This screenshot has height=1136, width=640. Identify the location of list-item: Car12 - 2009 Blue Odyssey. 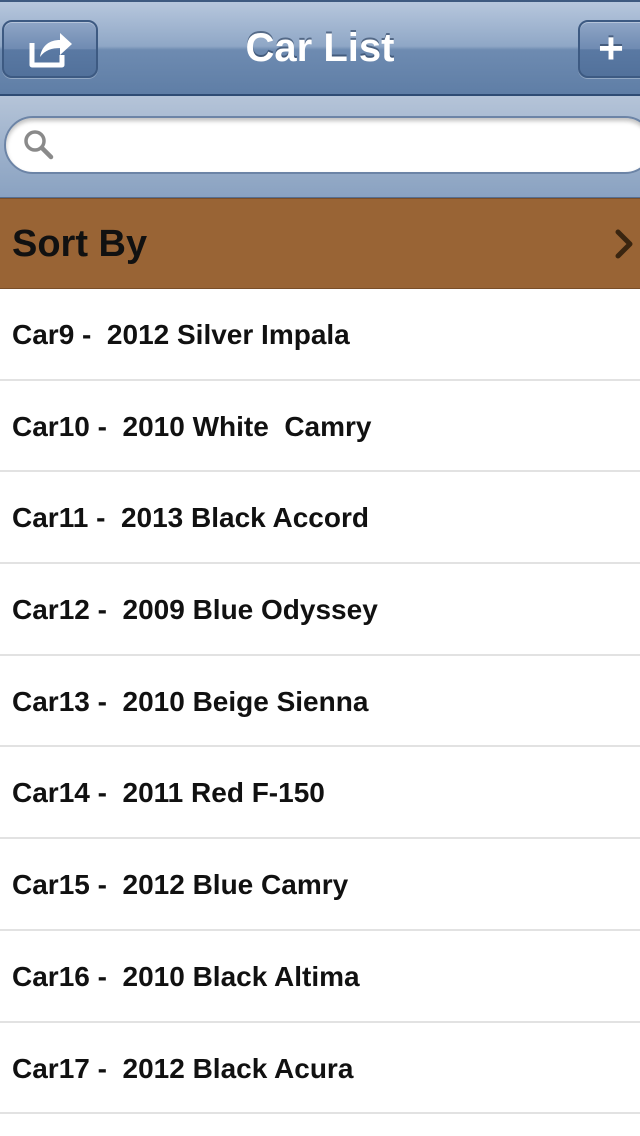
(320, 610).